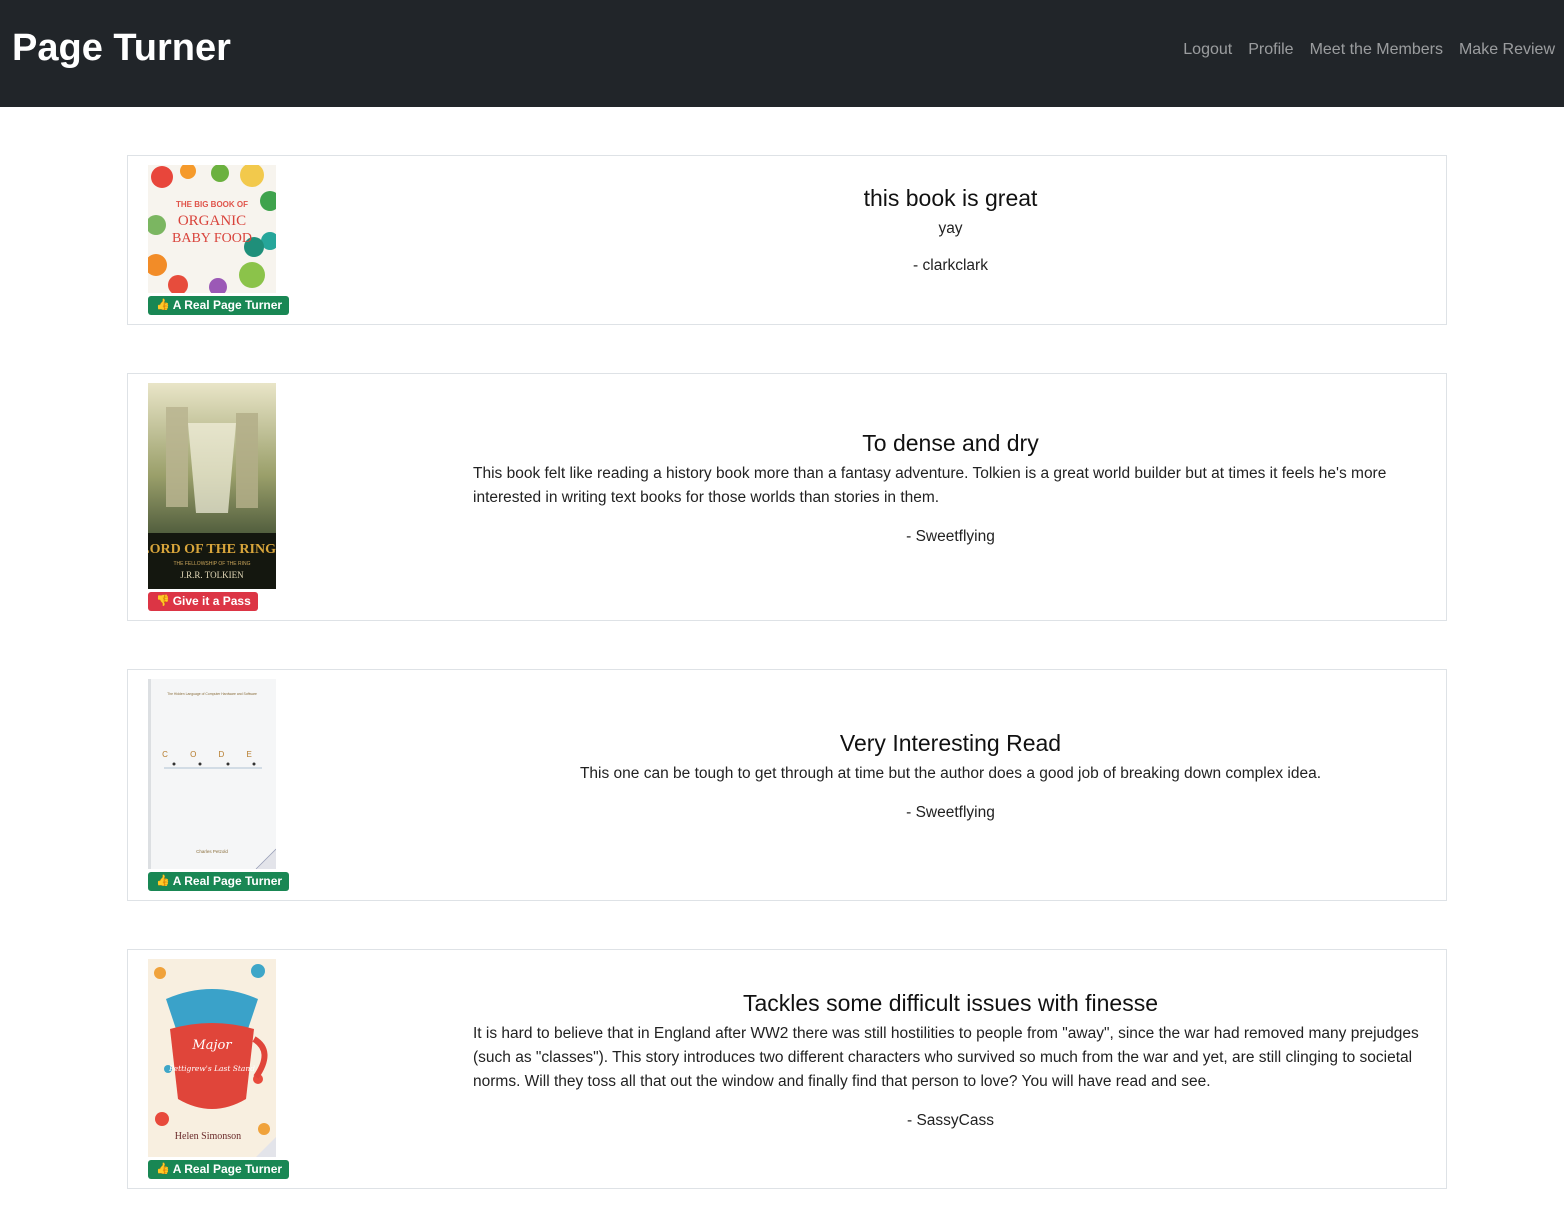 This screenshot has height=1215, width=1564. I want to click on thumbs-down-icon: 👎, so click(163, 601).